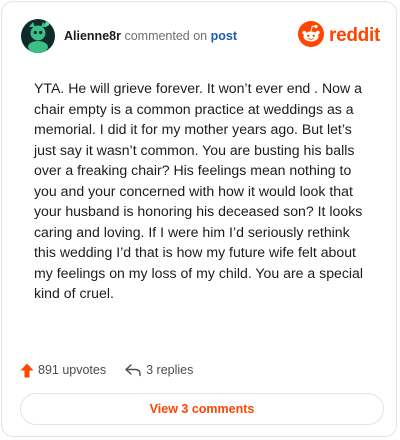 This screenshot has width=400, height=440. I want to click on upvote-arrow-icon, so click(27, 370).